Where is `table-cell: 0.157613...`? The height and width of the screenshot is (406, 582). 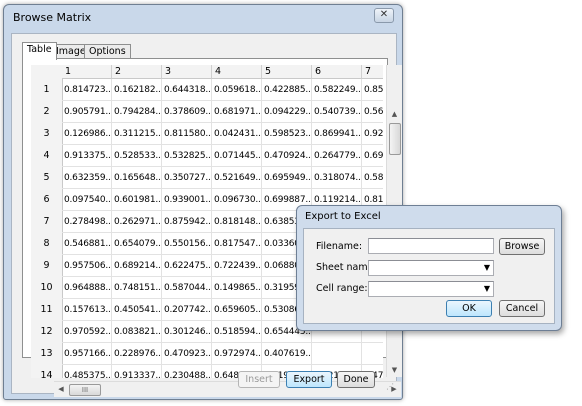 table-cell: 0.157613... is located at coordinates (87, 310).